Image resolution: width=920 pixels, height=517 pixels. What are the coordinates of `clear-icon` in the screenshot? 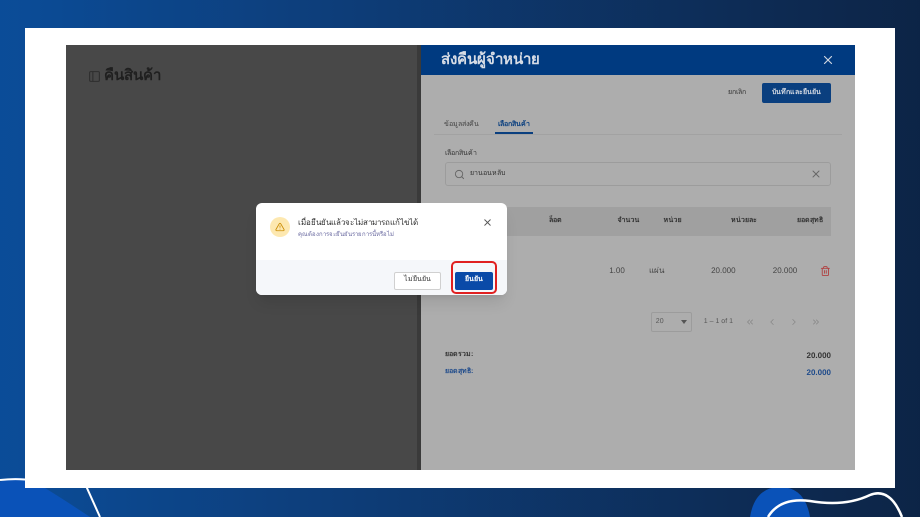 It's located at (816, 174).